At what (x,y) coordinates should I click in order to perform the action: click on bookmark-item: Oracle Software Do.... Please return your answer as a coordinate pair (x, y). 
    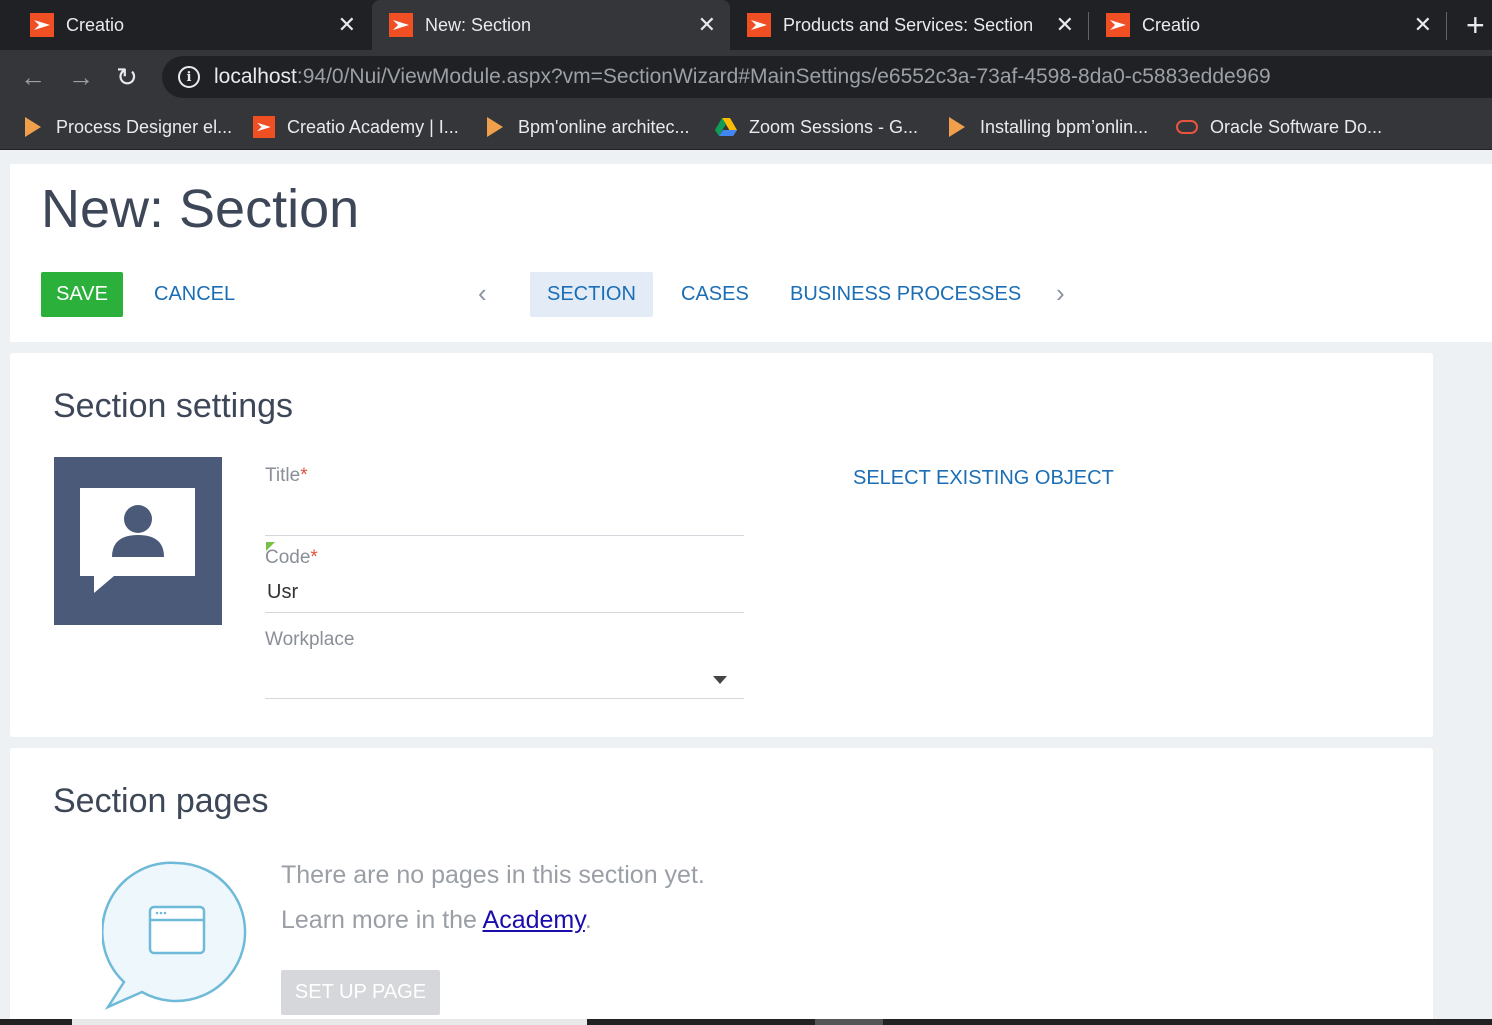
    Looking at the image, I should click on (1279, 127).